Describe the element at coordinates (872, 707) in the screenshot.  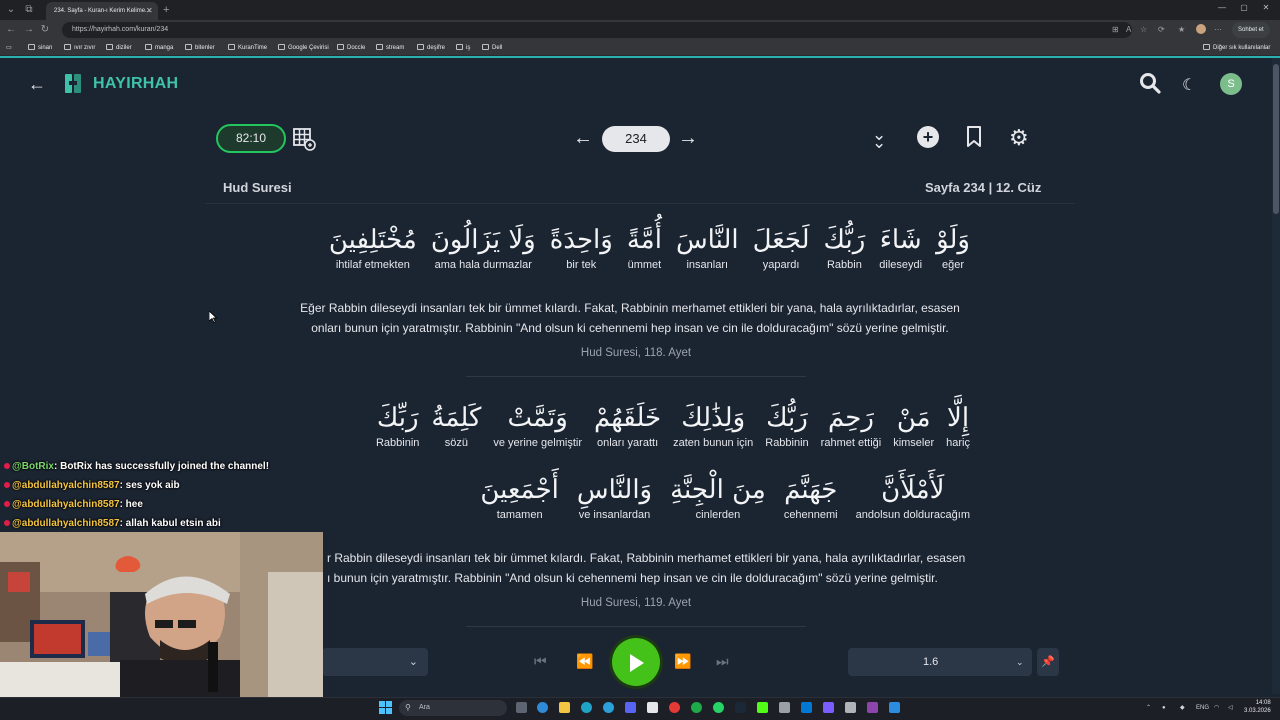
I see `onenote-icon` at that location.